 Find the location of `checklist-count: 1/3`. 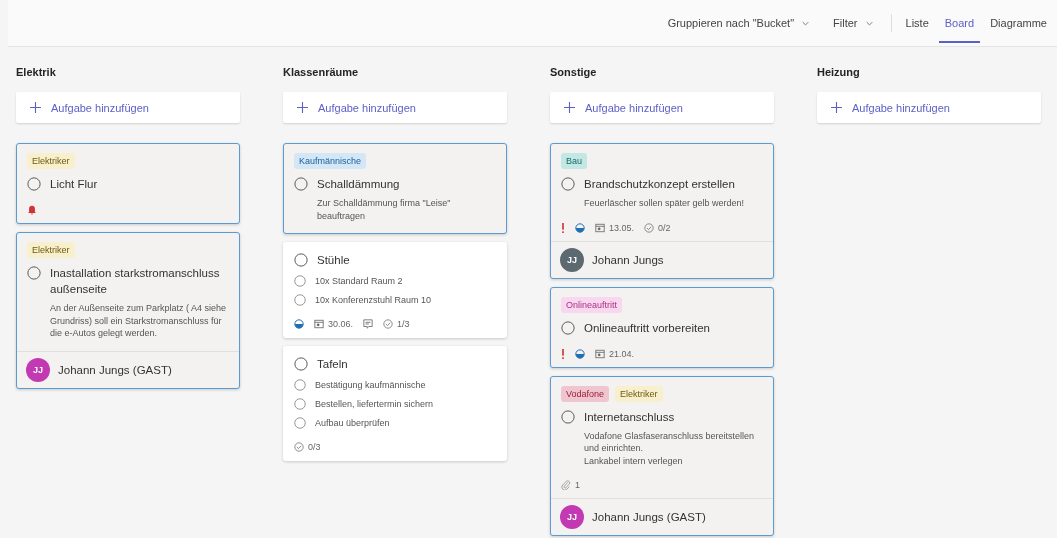

checklist-count: 1/3 is located at coordinates (403, 324).